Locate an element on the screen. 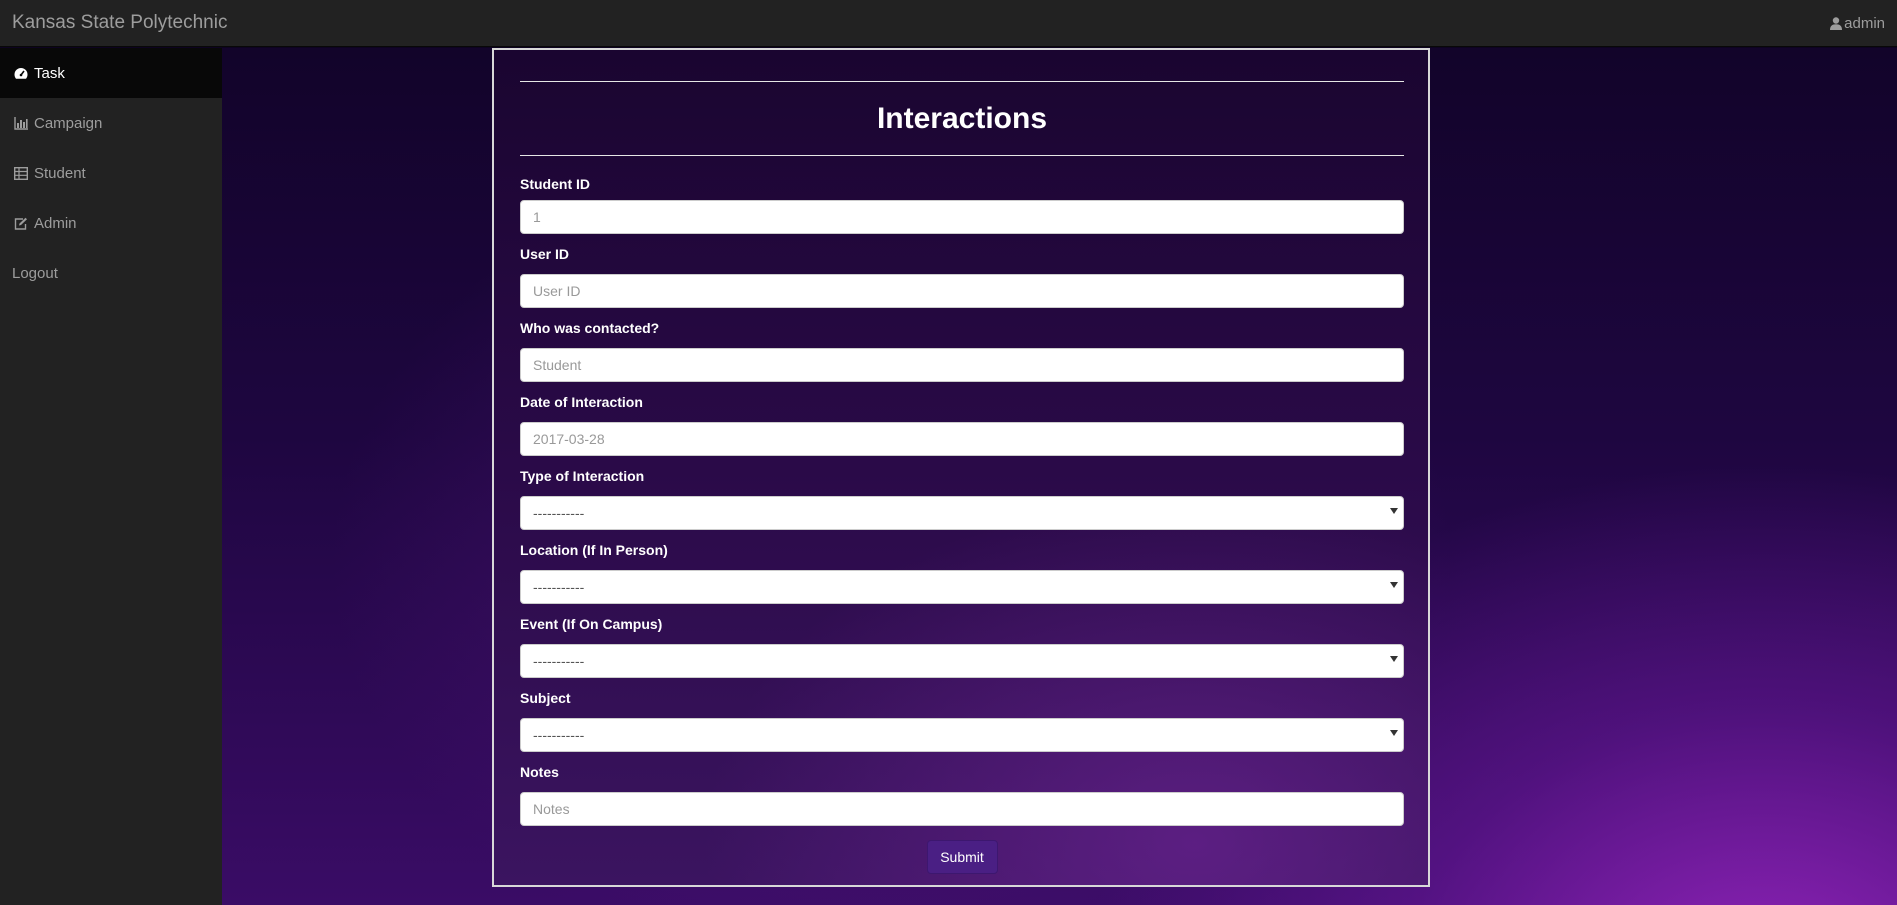  sidebar-item-campaign: Campaign is located at coordinates (111, 123).